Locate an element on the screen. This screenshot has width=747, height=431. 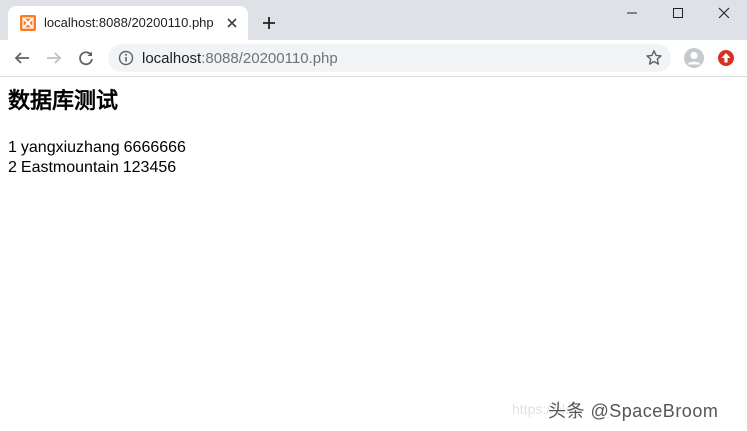
star-icon is located at coordinates (654, 58).